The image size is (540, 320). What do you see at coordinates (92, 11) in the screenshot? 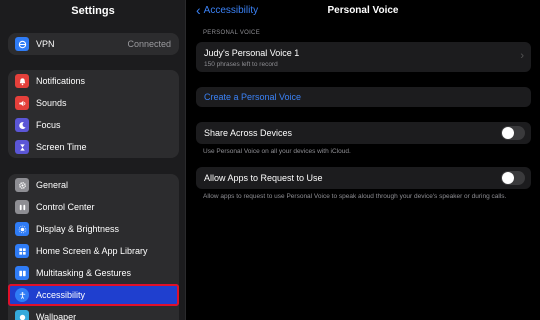
I see `sidebar-title: Settings` at bounding box center [92, 11].